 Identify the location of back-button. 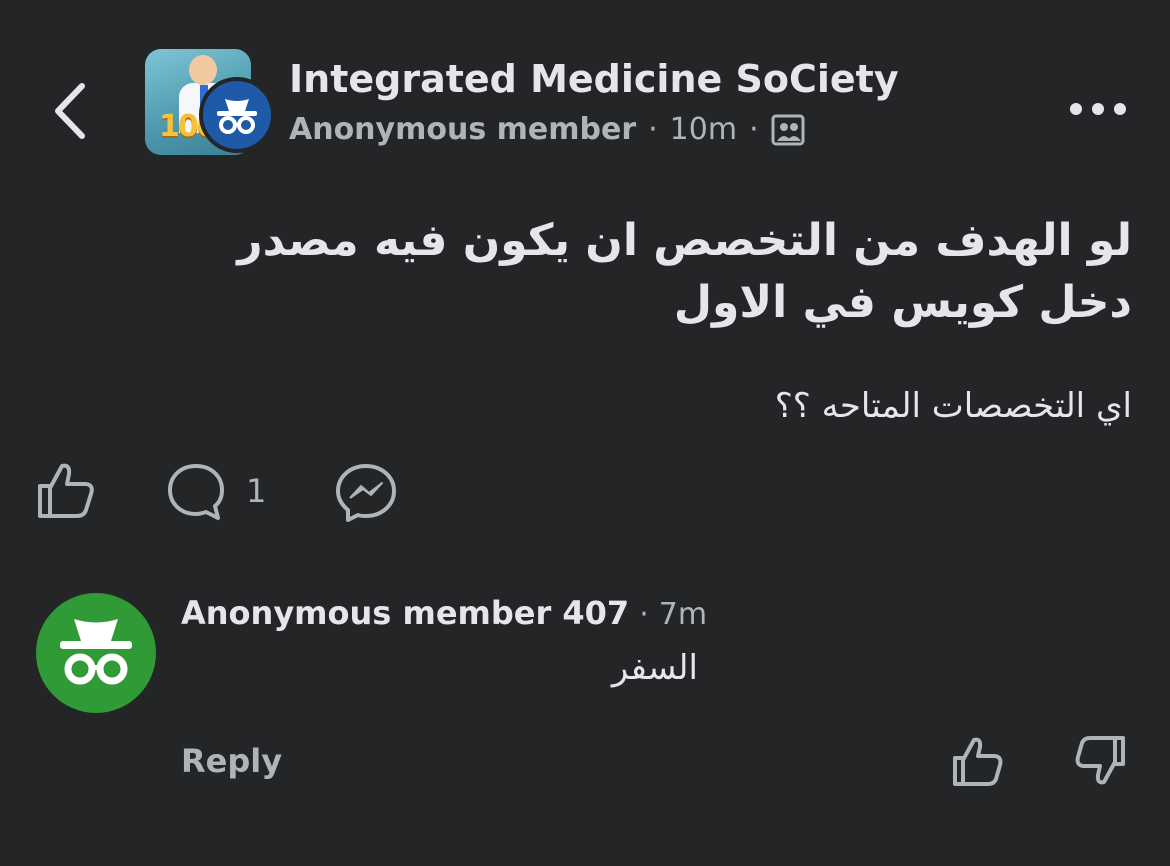
(70, 111).